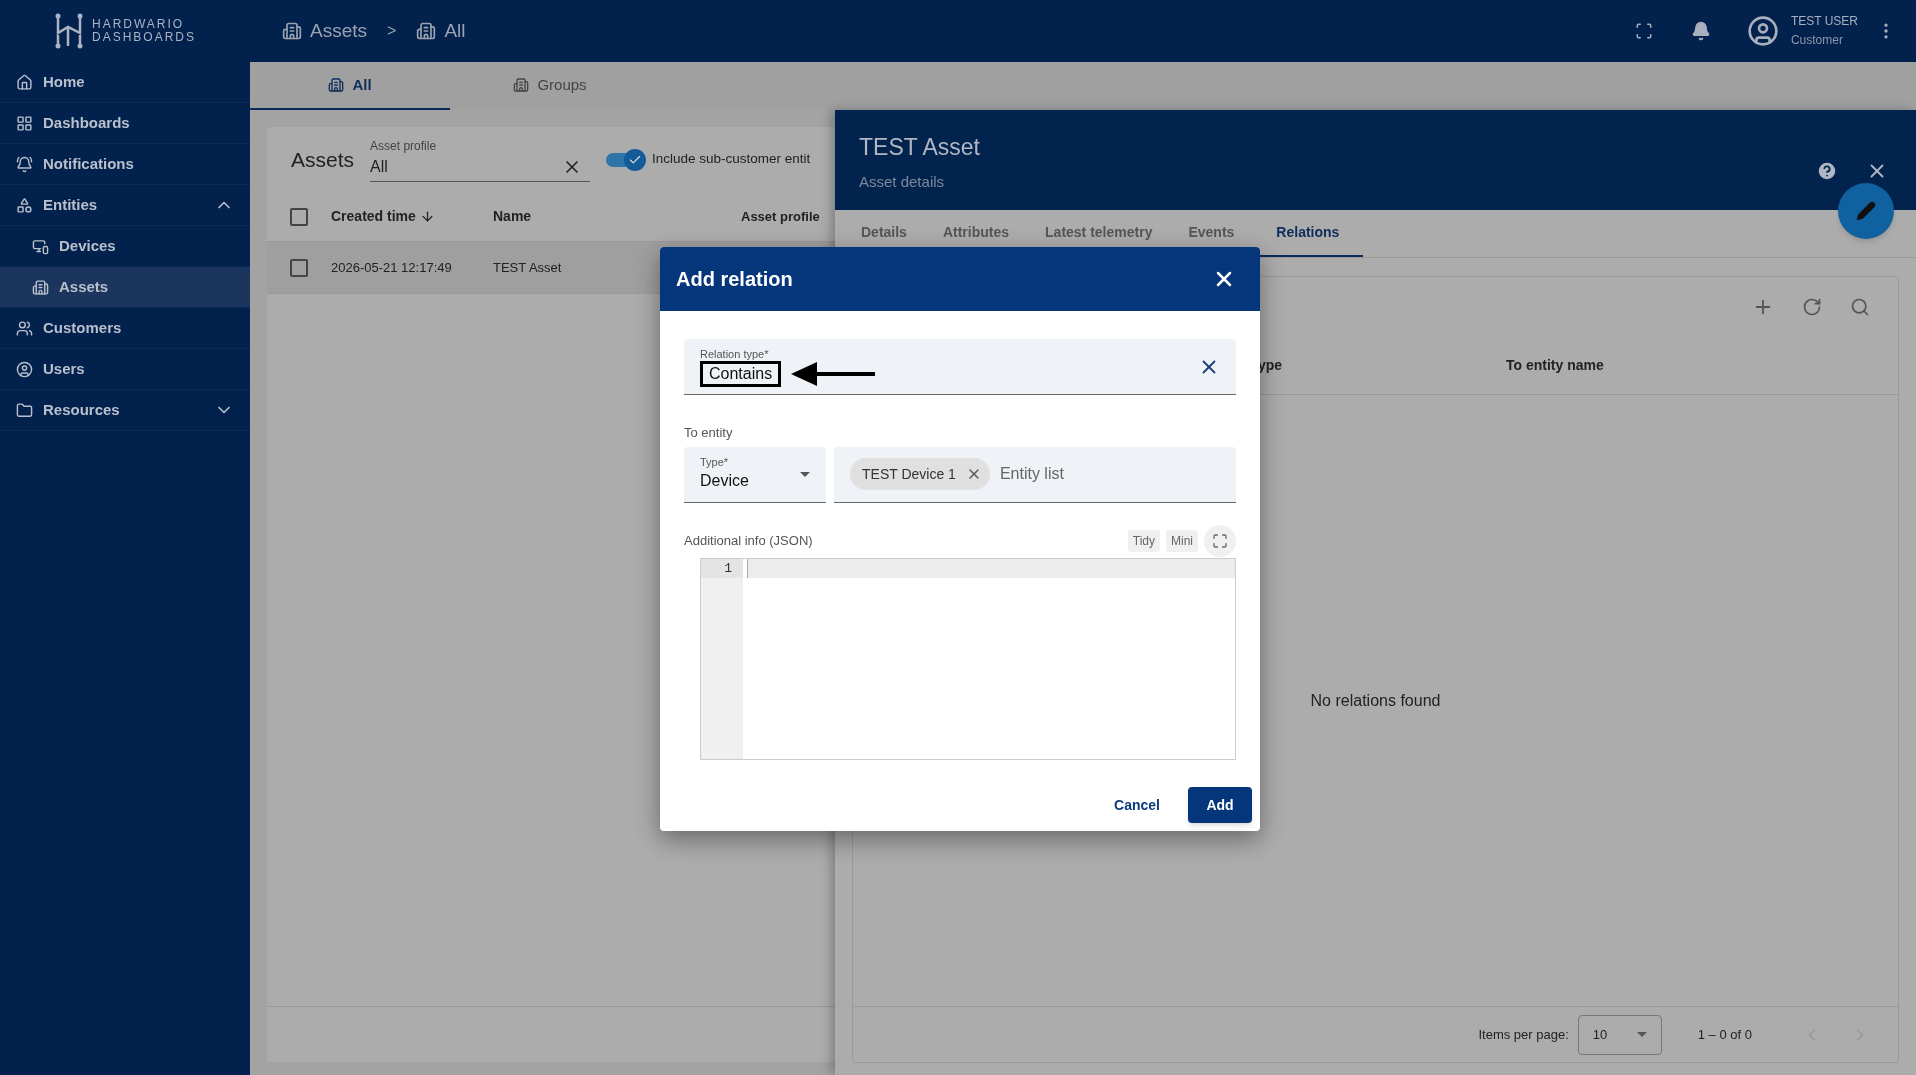  Describe the element at coordinates (392, 267) in the screenshot. I see `table-cell-text: 2026-05-21 12:17:49` at that location.